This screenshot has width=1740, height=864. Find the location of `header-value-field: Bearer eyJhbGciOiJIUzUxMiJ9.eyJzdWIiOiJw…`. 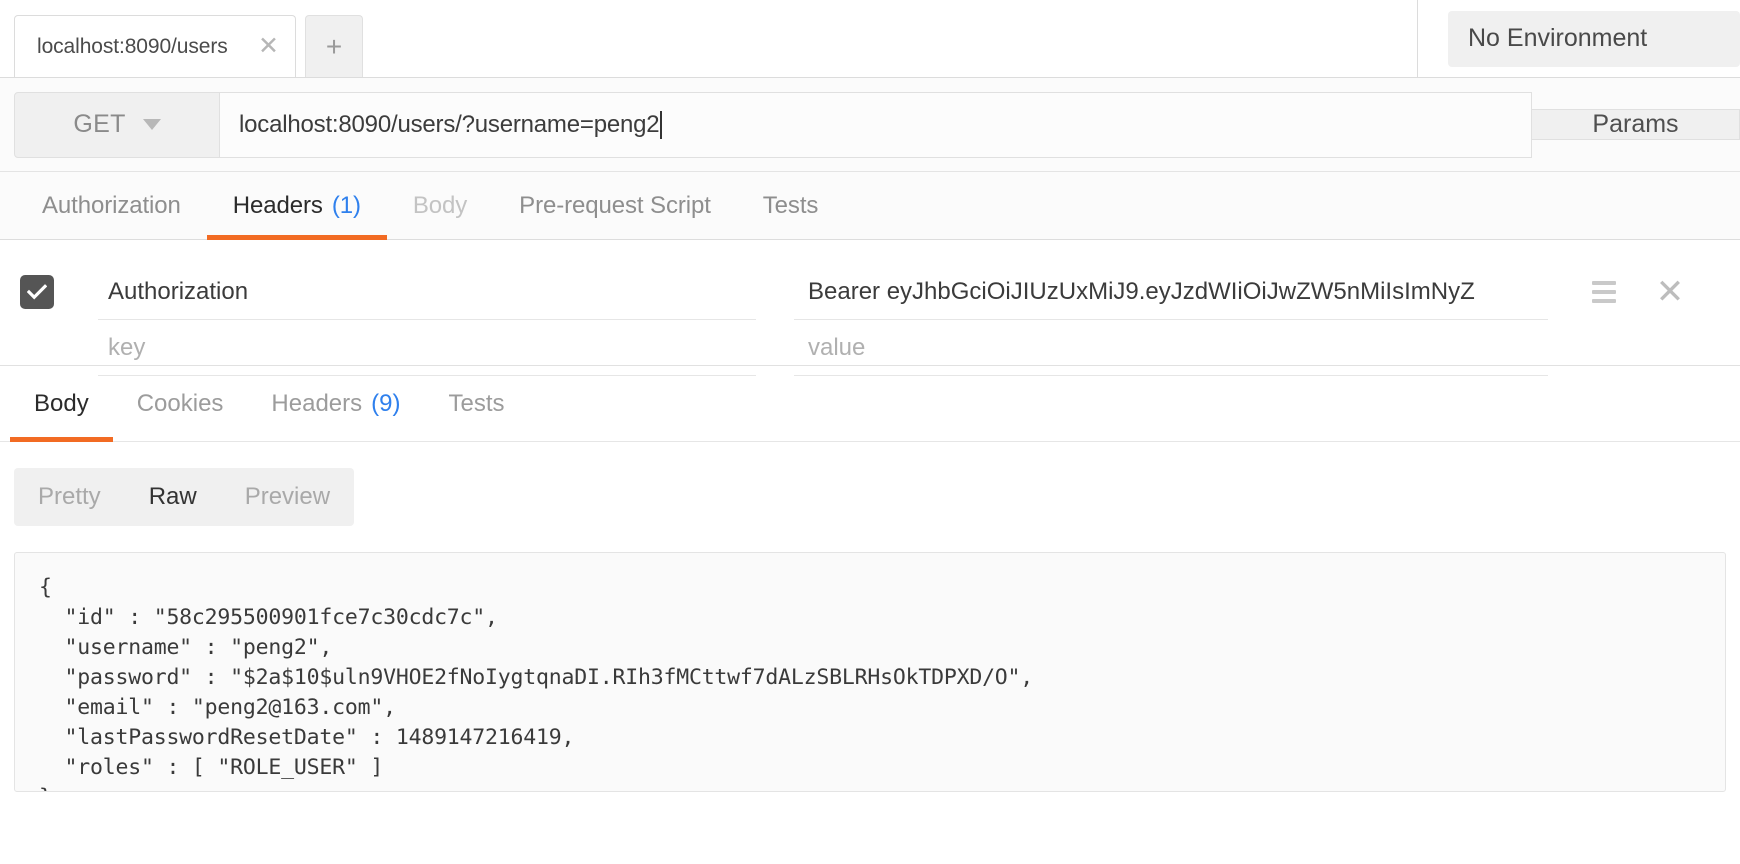

header-value-field: Bearer eyJhbGciOiJIUzUxMiJ9.eyJzdWIiOiJw… is located at coordinates (1171, 292).